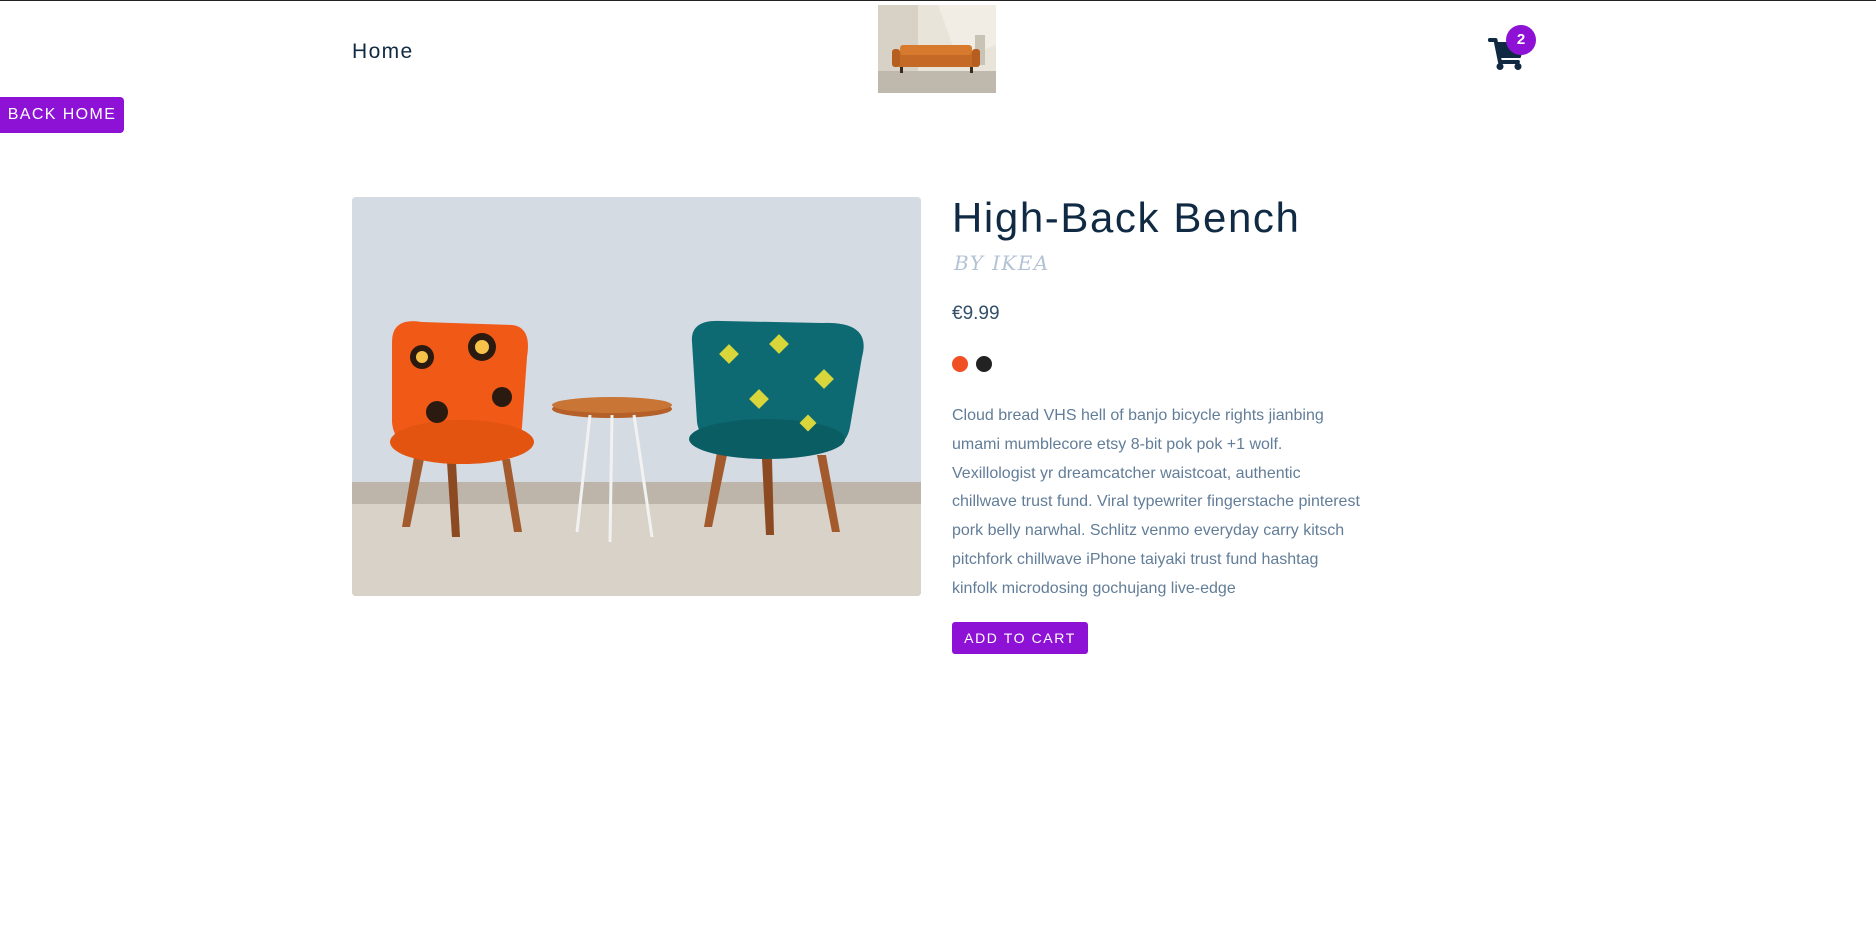  Describe the element at coordinates (938, 0) in the screenshot. I see `top-border` at that location.